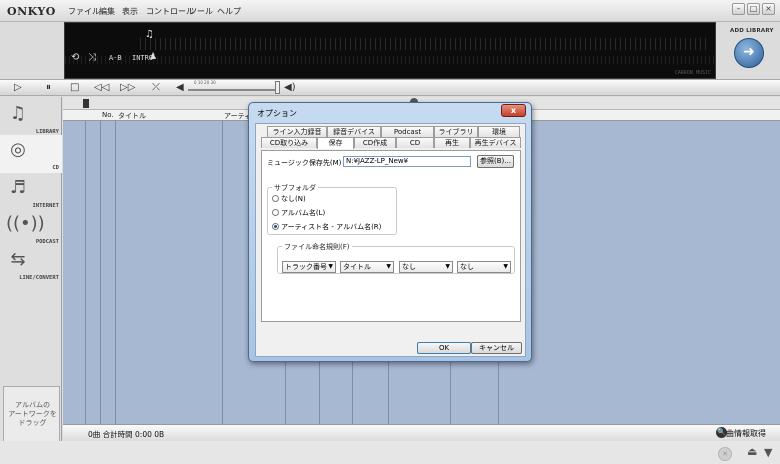 The image size is (780, 464). What do you see at coordinates (289, 142) in the screenshot?
I see `tab-cd-import: CD取り込み` at bounding box center [289, 142].